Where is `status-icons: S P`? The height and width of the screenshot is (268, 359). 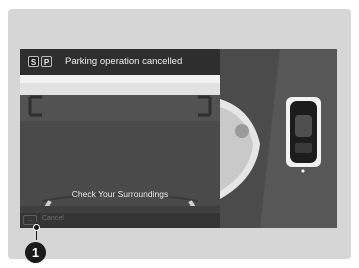
status-icons: S P is located at coordinates (40, 61).